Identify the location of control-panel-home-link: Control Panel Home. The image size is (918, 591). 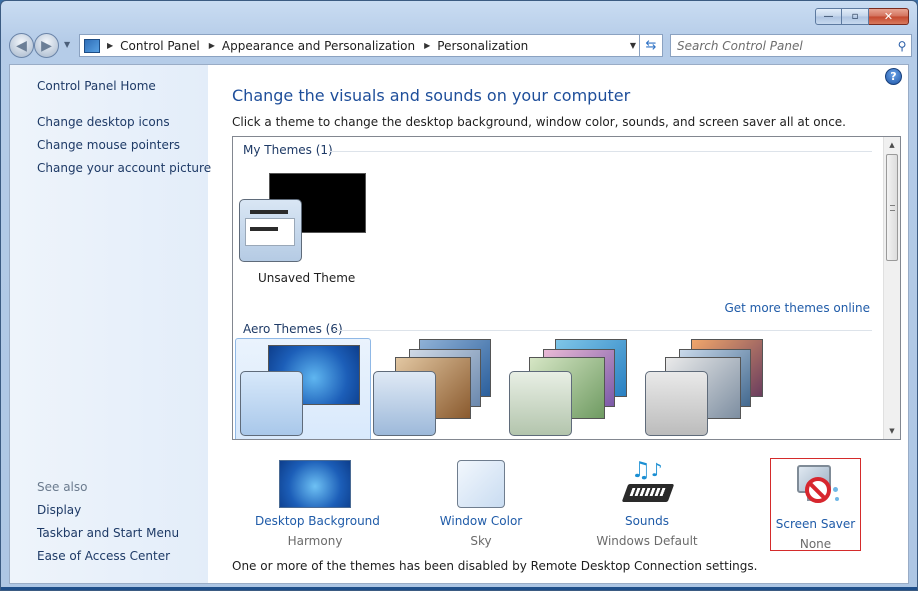
(96, 86).